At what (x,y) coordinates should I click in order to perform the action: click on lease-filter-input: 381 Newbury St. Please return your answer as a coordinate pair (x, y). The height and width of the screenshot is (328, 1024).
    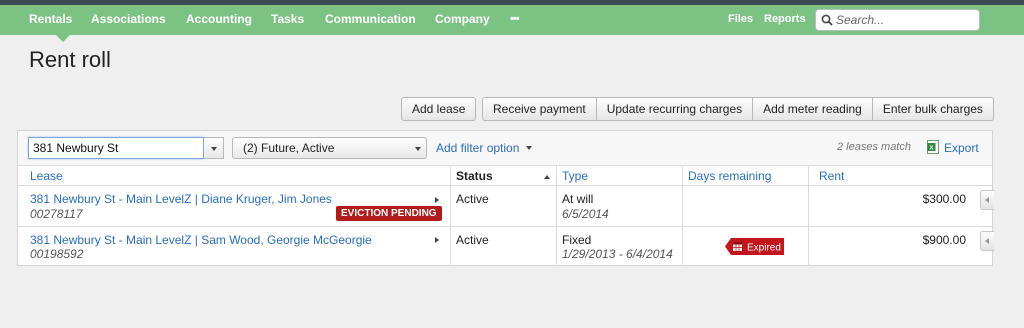
    Looking at the image, I should click on (116, 148).